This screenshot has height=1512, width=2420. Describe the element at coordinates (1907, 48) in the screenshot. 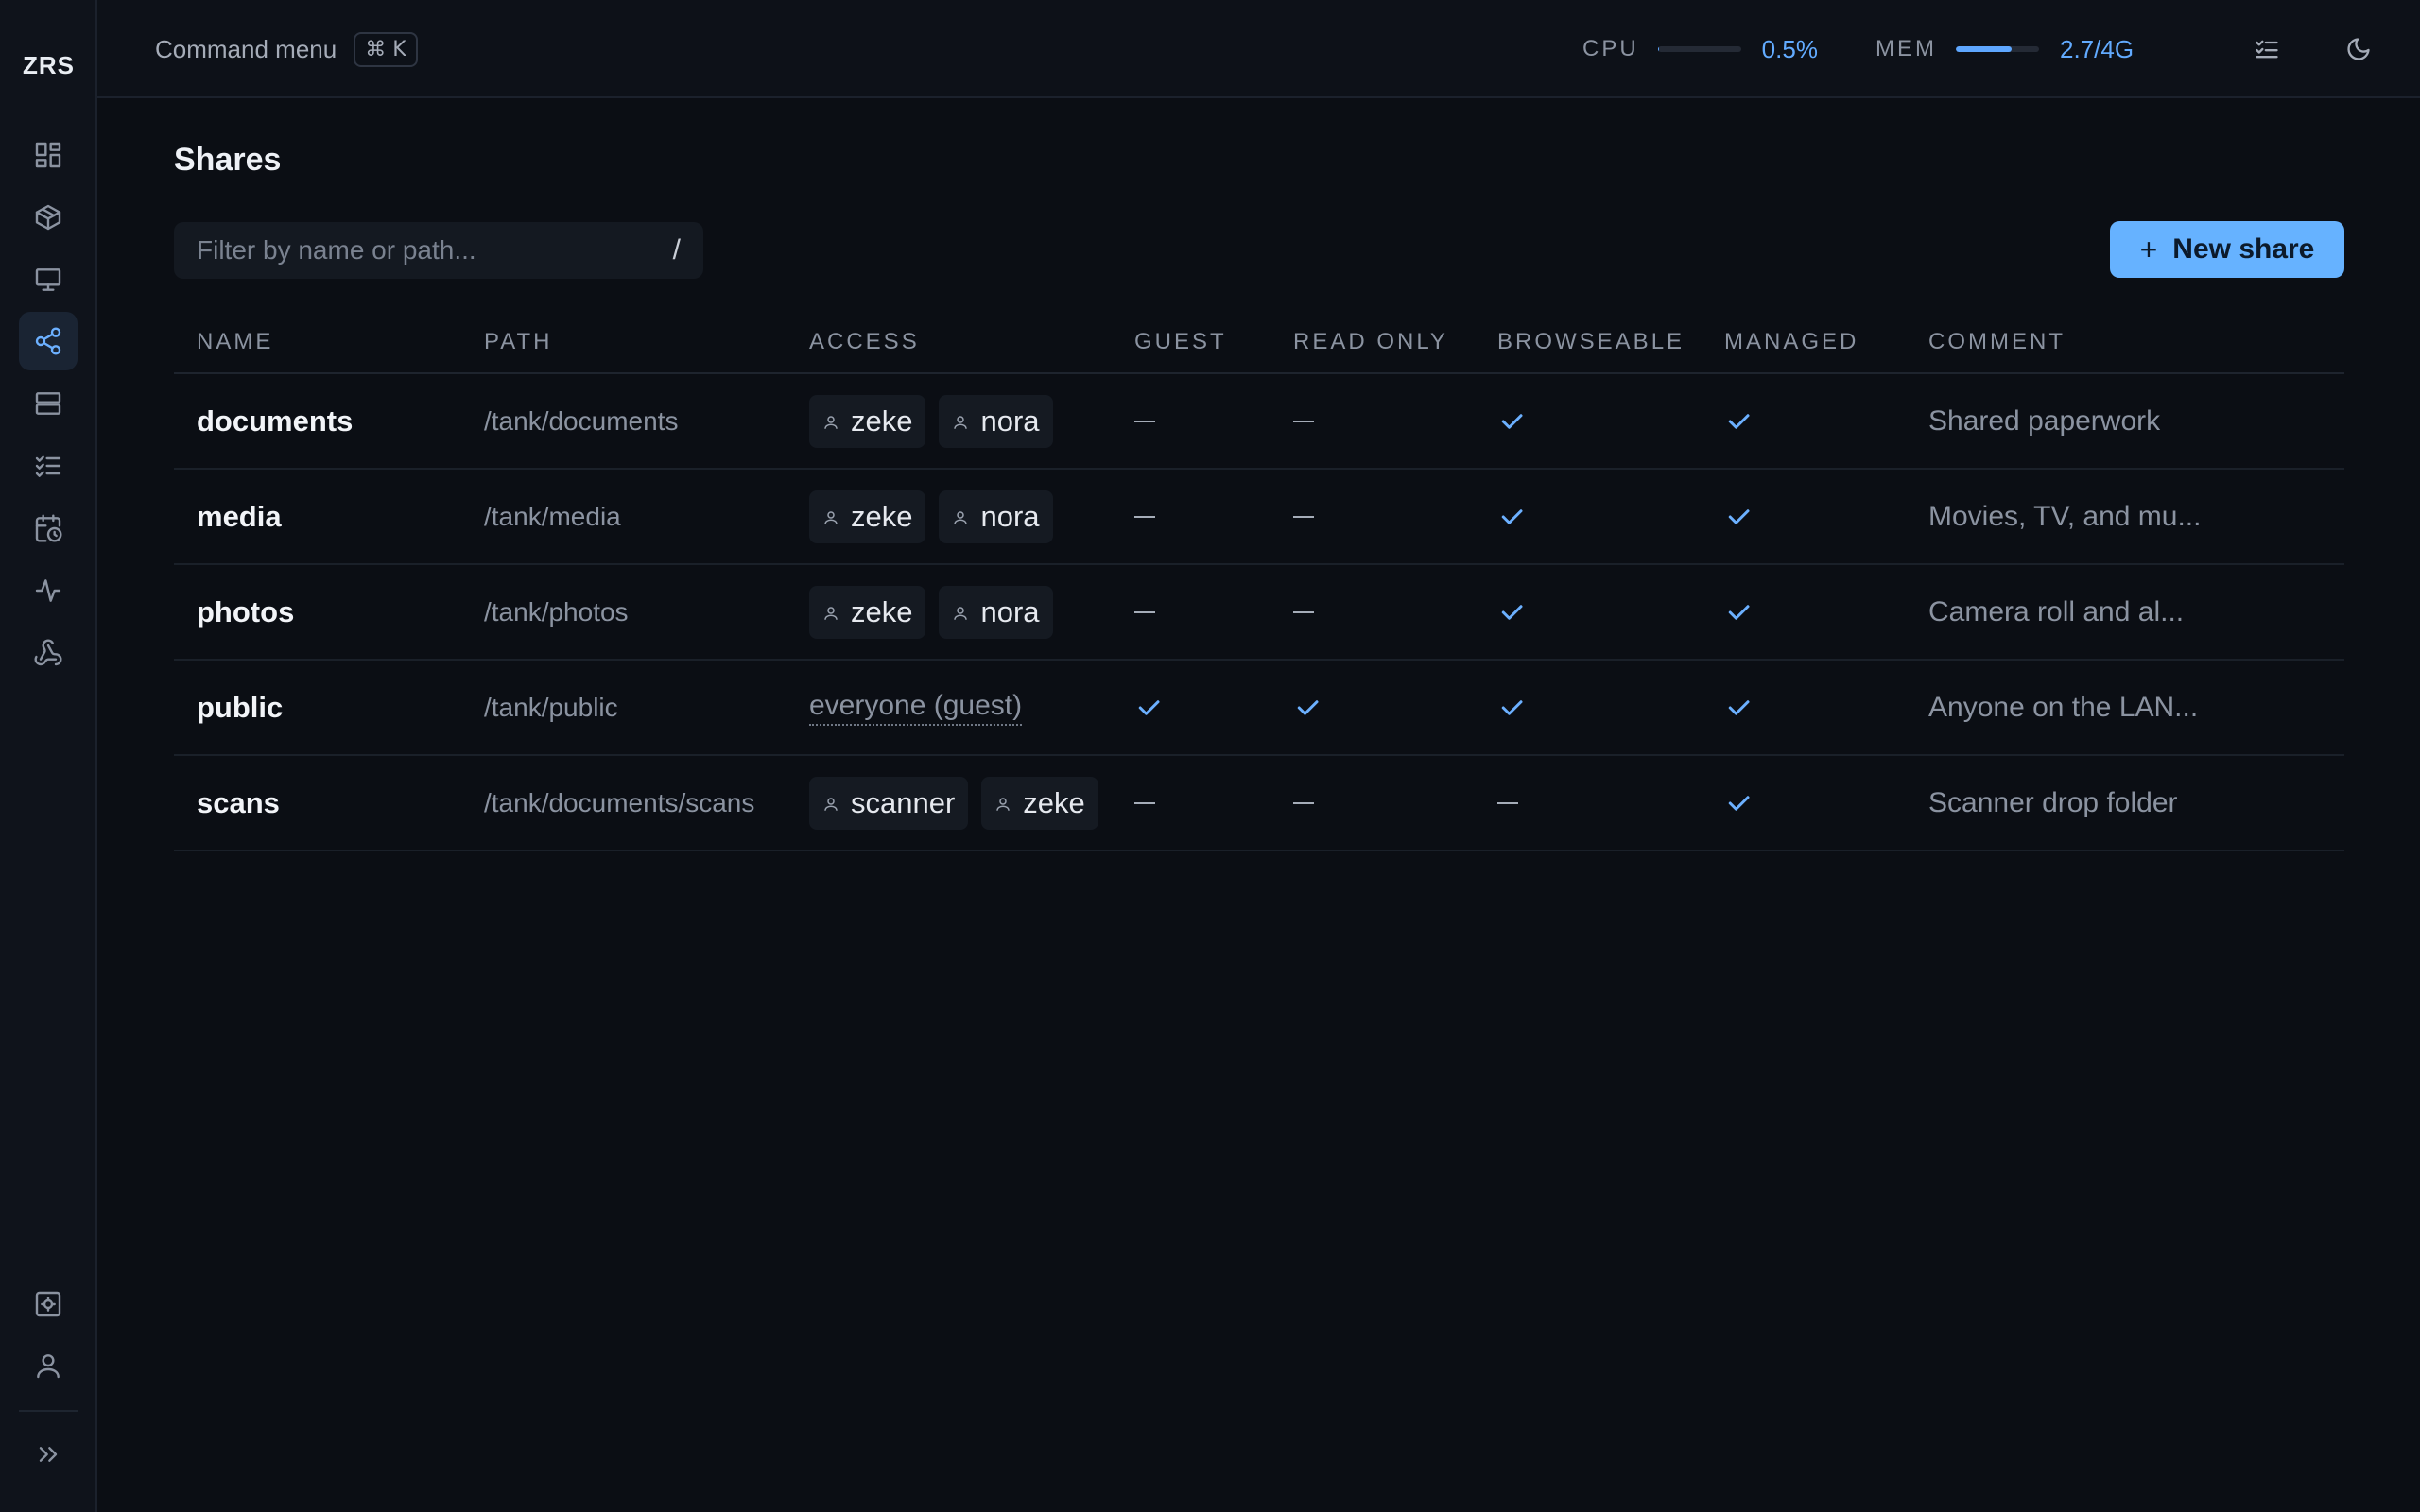

I see `mem-label: MEM` at that location.